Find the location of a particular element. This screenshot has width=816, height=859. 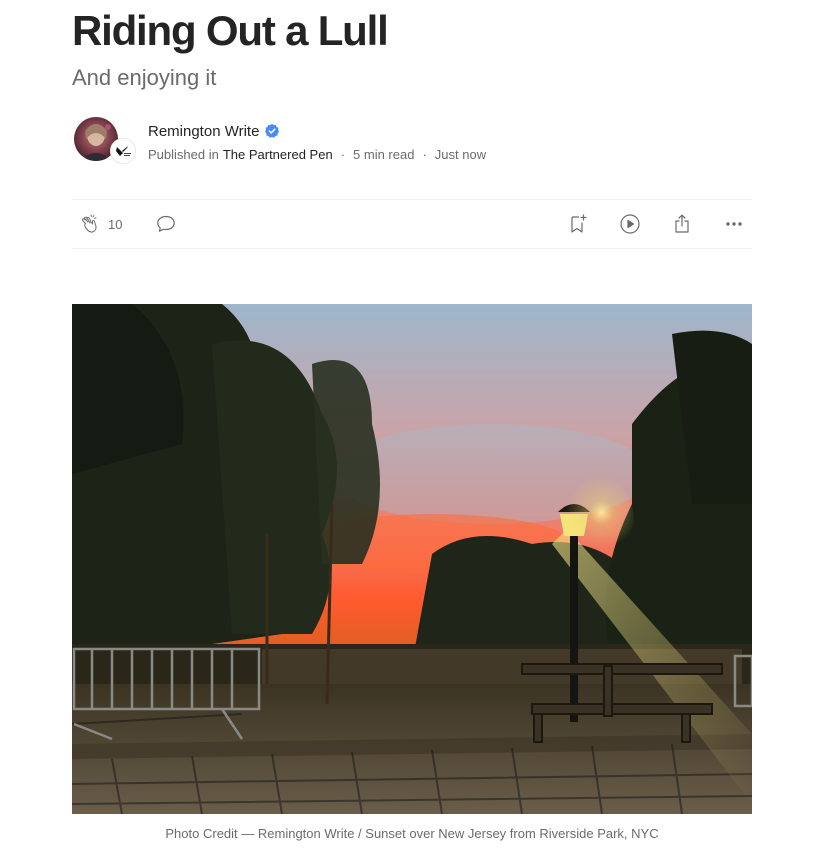

published-time: Just now is located at coordinates (460, 154).